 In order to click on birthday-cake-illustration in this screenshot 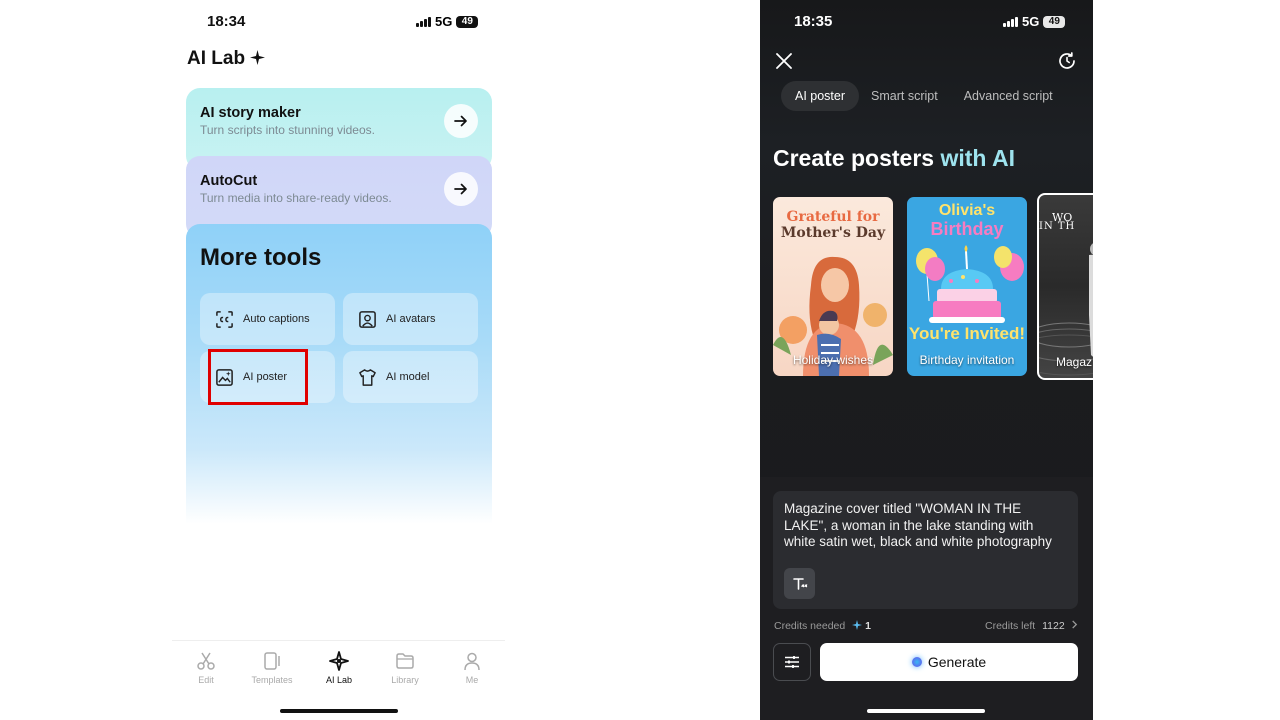, I will do `click(970, 284)`.